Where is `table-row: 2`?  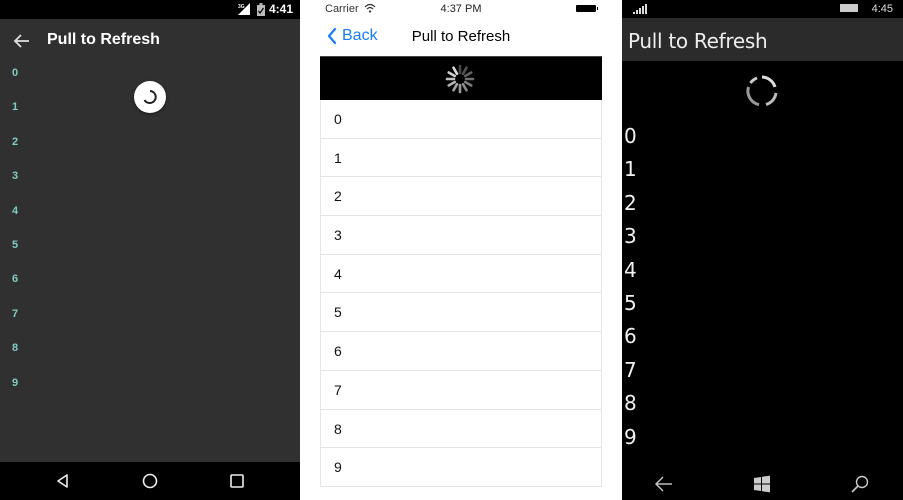
table-row: 2 is located at coordinates (461, 197).